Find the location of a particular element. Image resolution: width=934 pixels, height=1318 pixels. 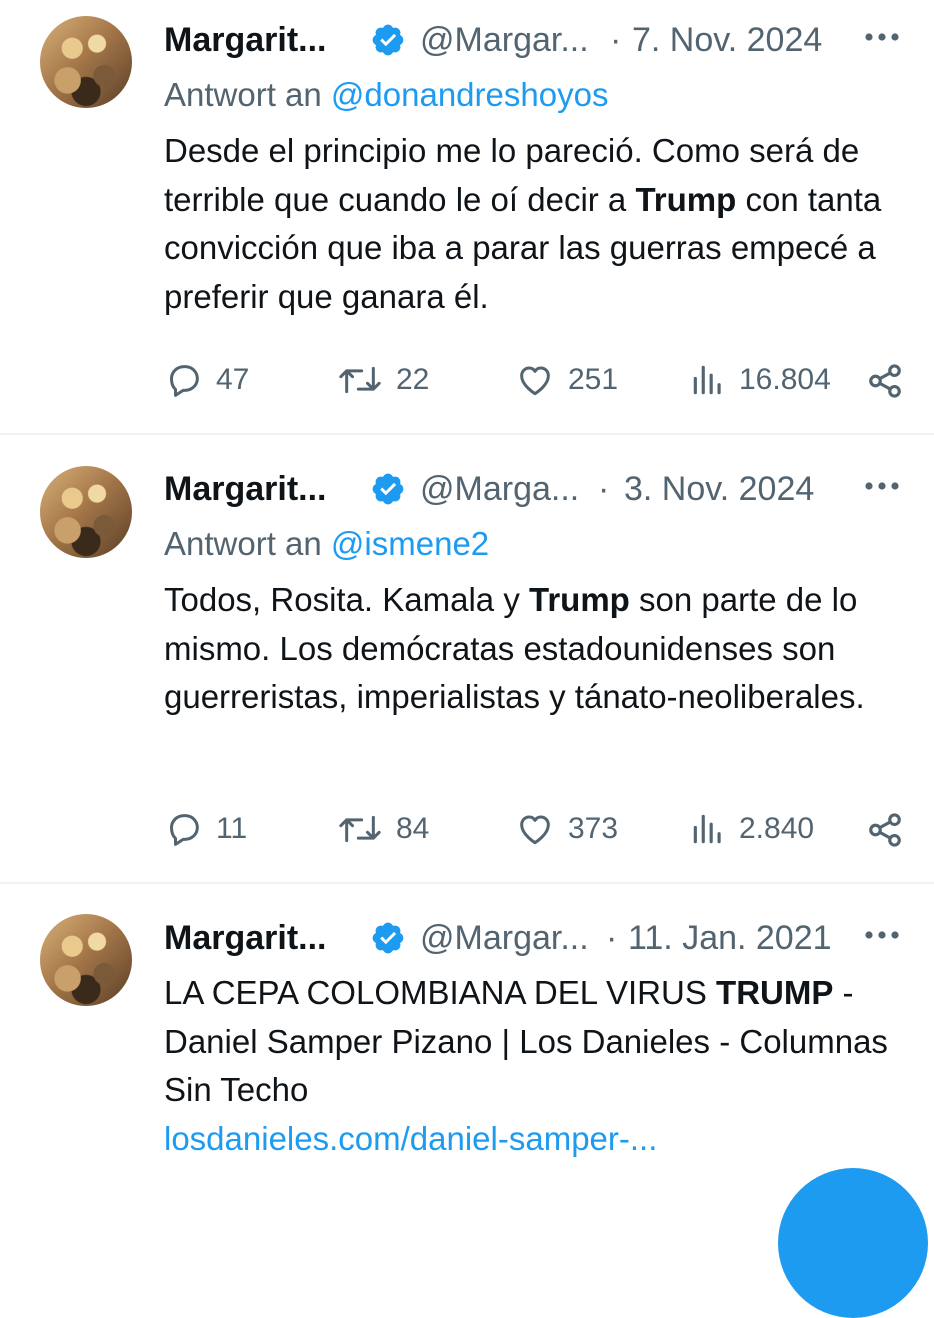

views-button: 16.804 is located at coordinates (760, 380).